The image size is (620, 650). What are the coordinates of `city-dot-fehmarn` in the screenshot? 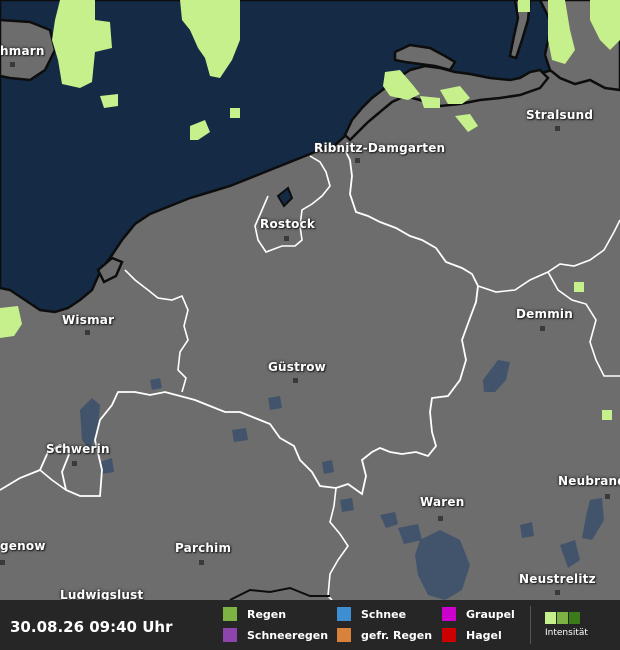 It's located at (12, 64).